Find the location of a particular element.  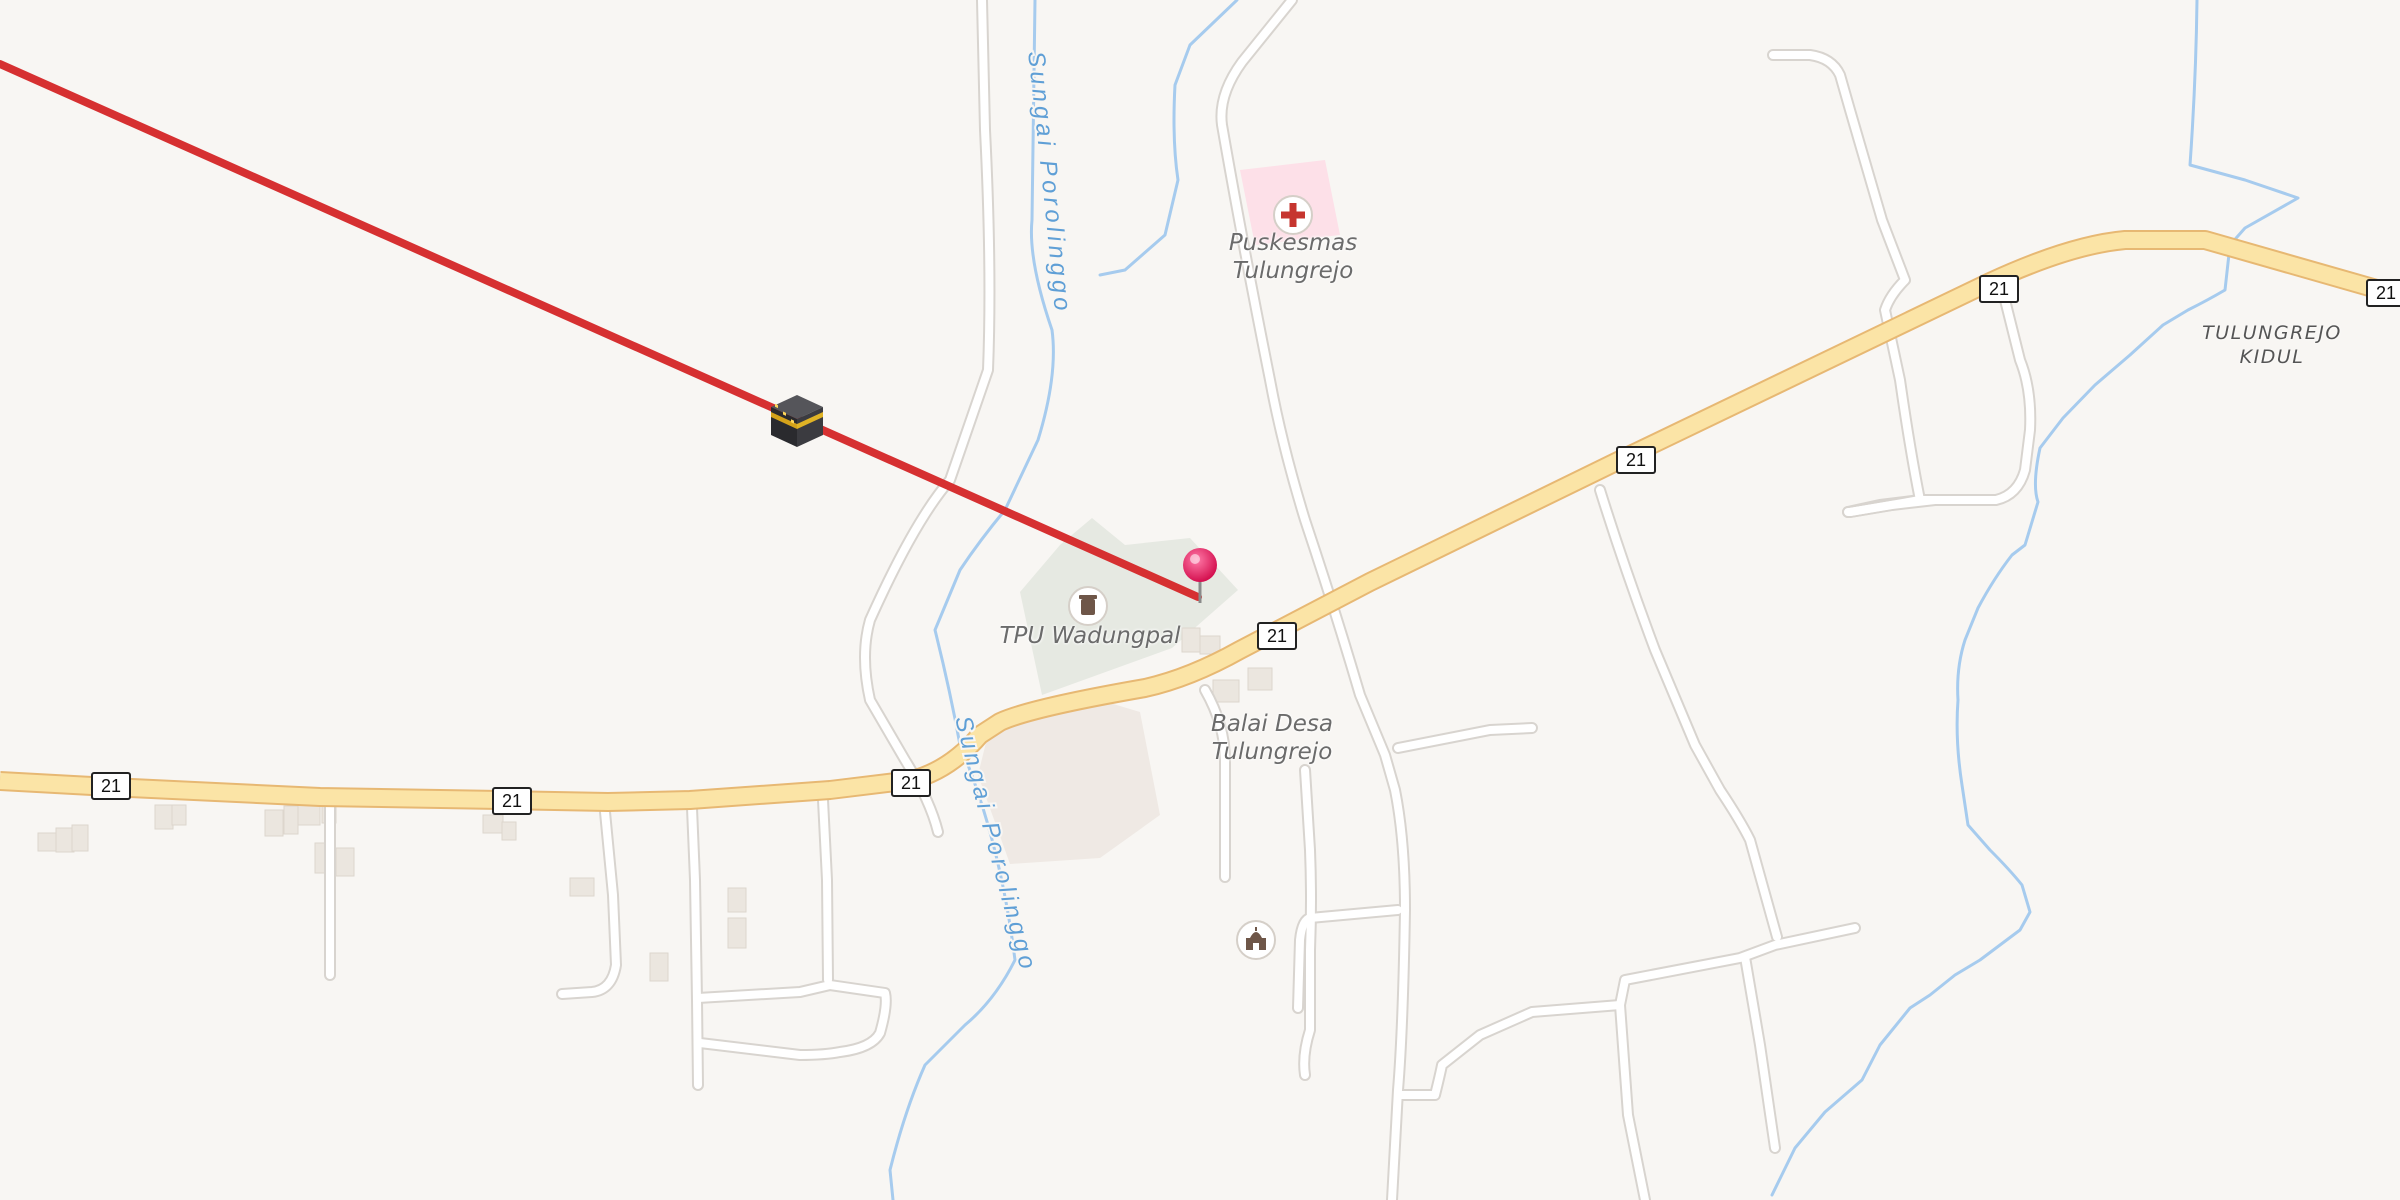

balai-desa-label-line1: Balai Desa is located at coordinates (1272, 724).